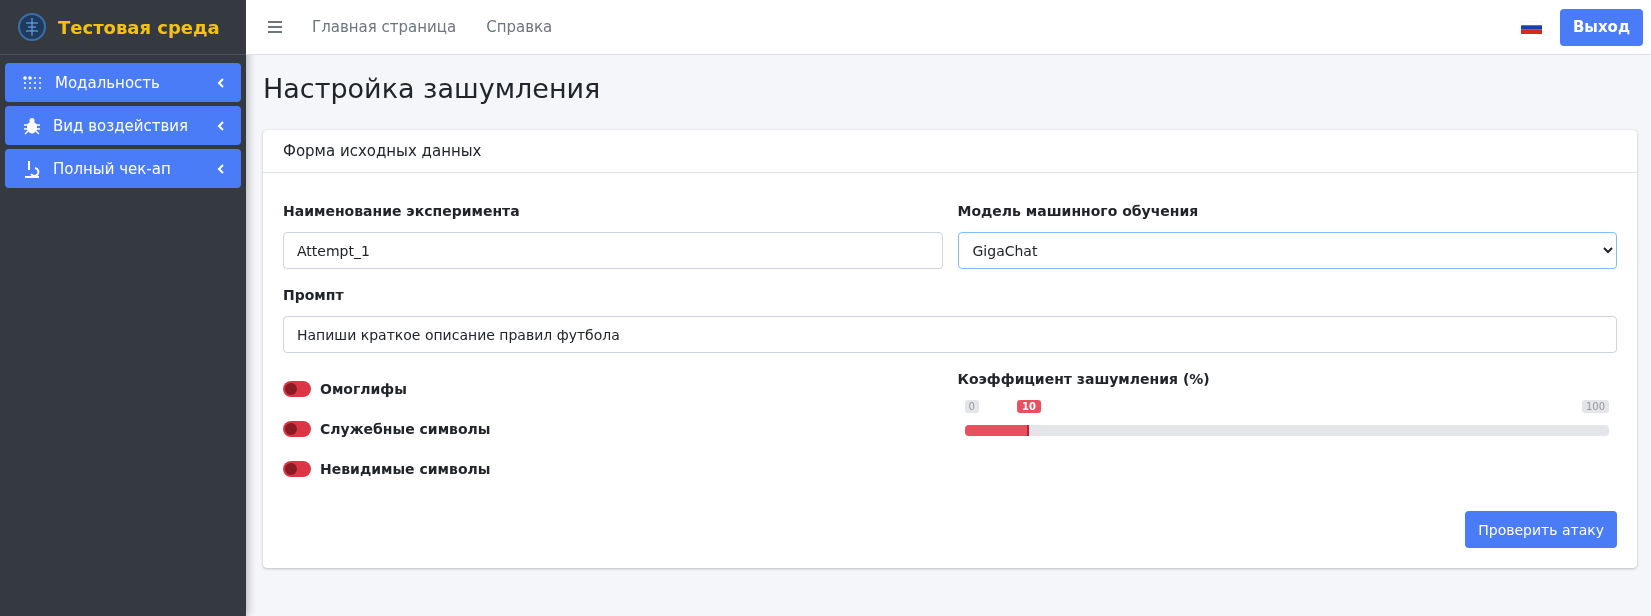  Describe the element at coordinates (384, 27) in the screenshot. I see `nav-link: Главная страница` at that location.